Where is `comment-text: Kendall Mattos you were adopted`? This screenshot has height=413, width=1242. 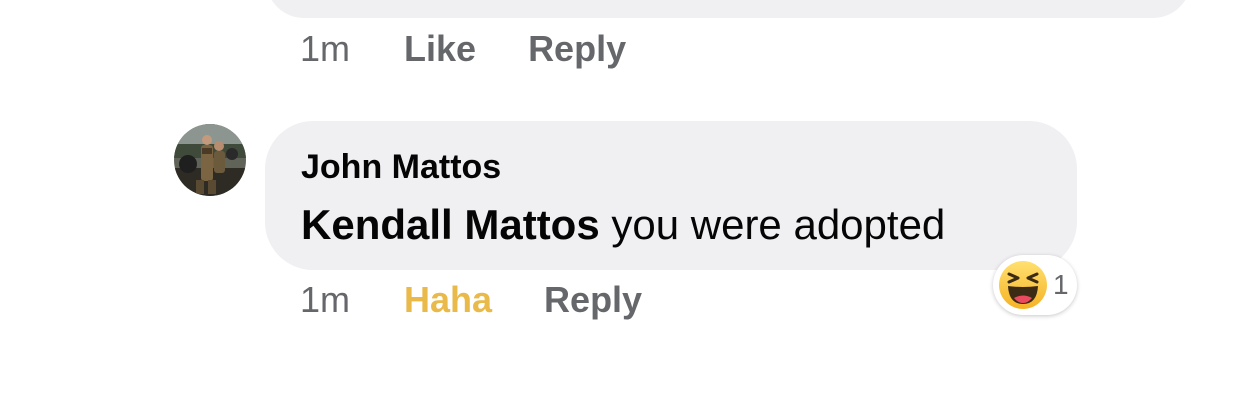 comment-text: Kendall Mattos you were adopted is located at coordinates (623, 225).